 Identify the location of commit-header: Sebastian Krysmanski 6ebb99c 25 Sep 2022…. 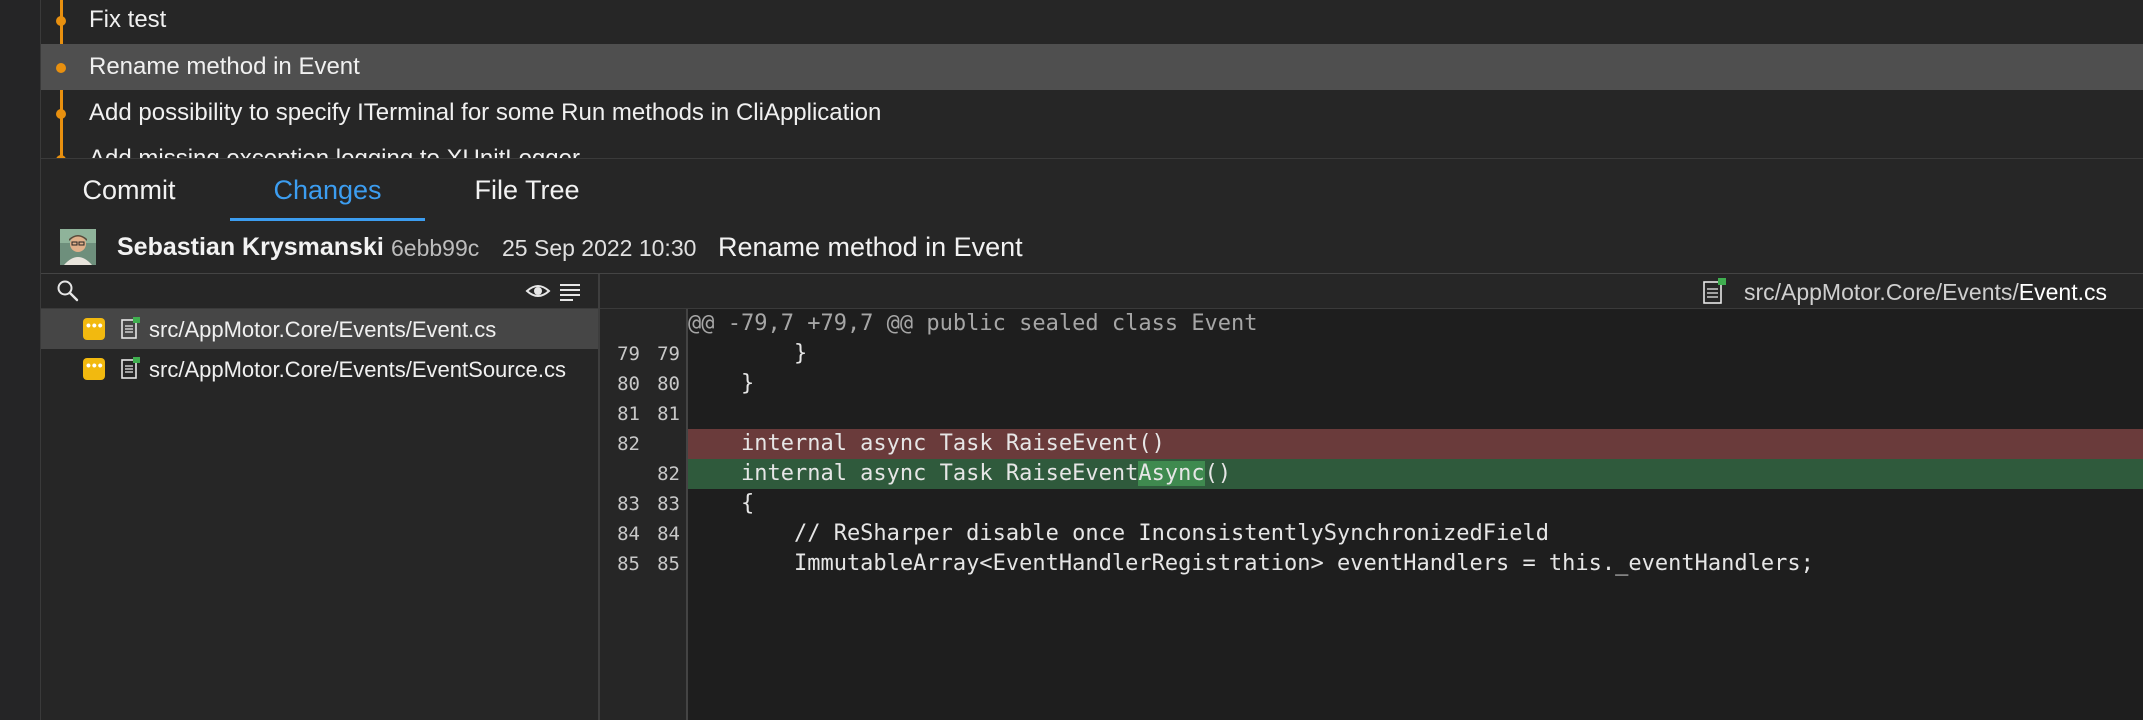
(1092, 247).